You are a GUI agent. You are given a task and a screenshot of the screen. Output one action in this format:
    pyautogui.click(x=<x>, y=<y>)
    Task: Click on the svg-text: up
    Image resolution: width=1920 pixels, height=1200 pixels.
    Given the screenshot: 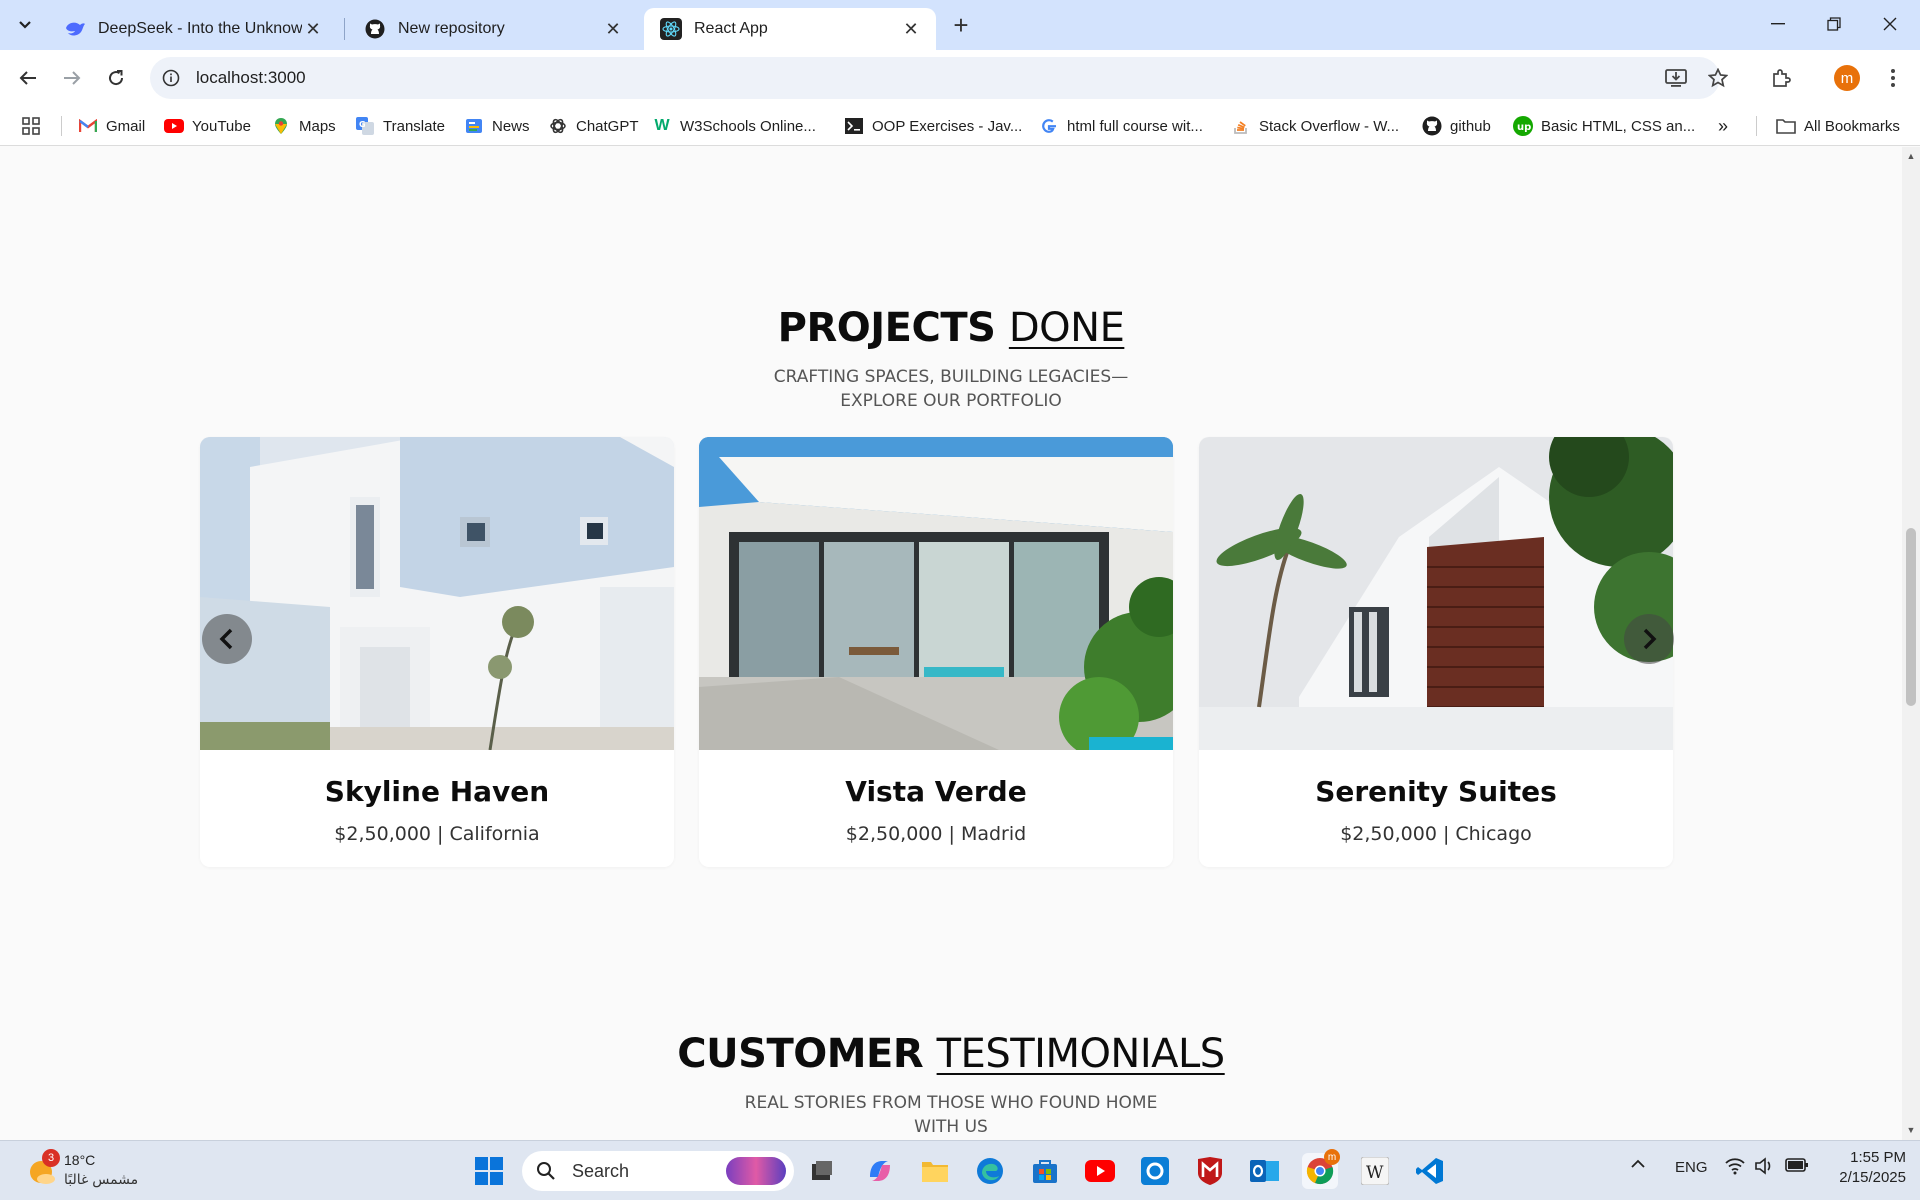 What is the action you would take?
    pyautogui.click(x=1524, y=127)
    